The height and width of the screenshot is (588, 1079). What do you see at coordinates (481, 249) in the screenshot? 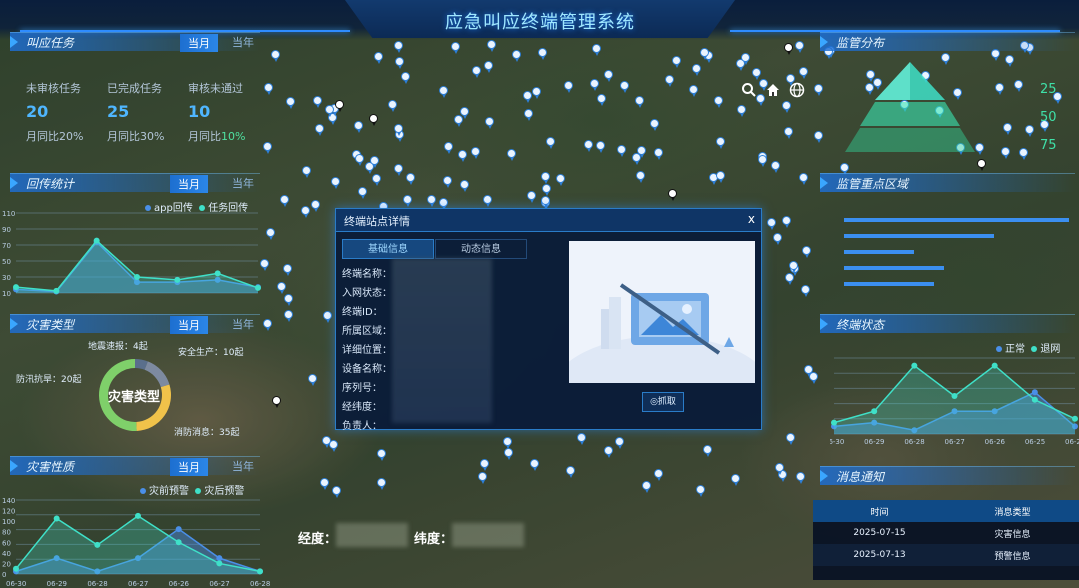
I see `tab-dynamic-info: 动态信息` at bounding box center [481, 249].